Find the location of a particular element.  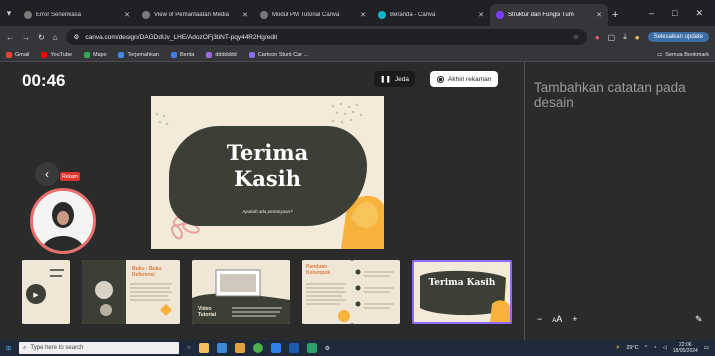

thumbnail-2: Buku - Buku Referensi is located at coordinates (131, 292).